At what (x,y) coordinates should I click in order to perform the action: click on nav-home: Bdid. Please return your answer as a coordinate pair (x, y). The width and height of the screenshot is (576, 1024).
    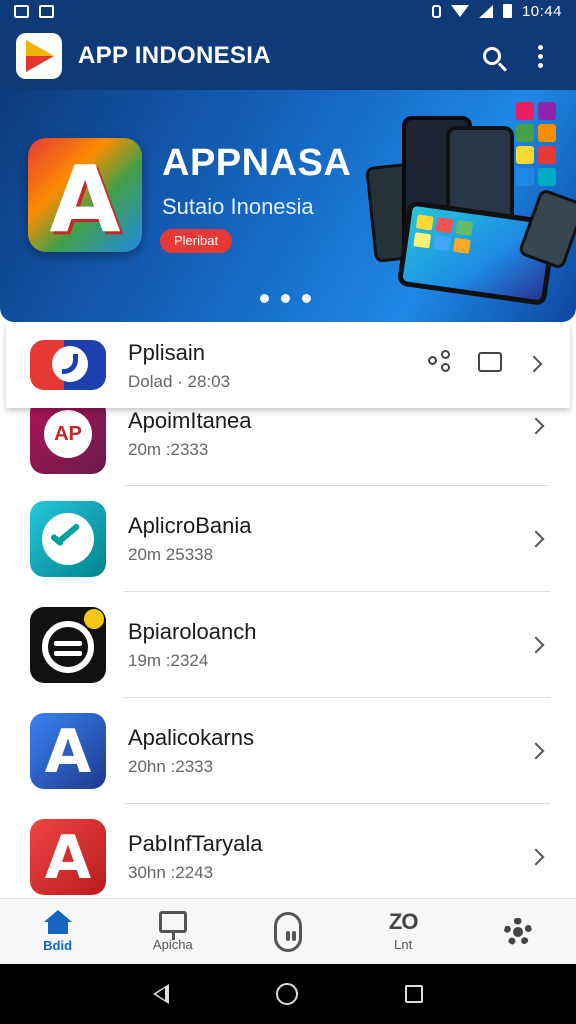
    Looking at the image, I should click on (57, 931).